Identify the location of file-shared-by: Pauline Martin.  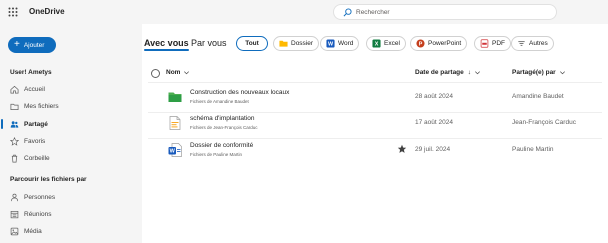
(533, 149).